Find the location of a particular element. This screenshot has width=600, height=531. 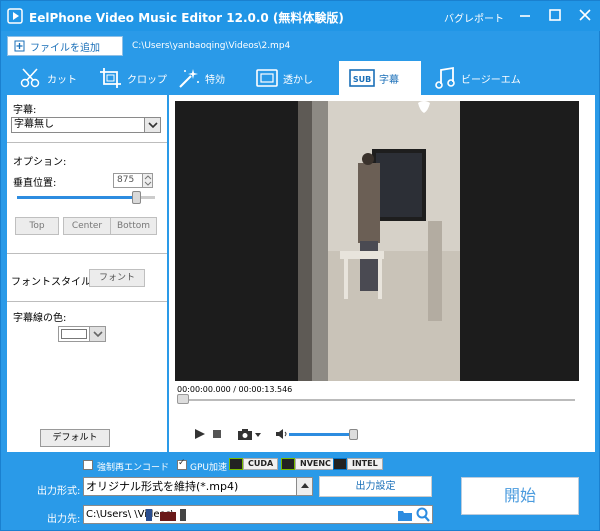

add-file-icon is located at coordinates (19, 46).